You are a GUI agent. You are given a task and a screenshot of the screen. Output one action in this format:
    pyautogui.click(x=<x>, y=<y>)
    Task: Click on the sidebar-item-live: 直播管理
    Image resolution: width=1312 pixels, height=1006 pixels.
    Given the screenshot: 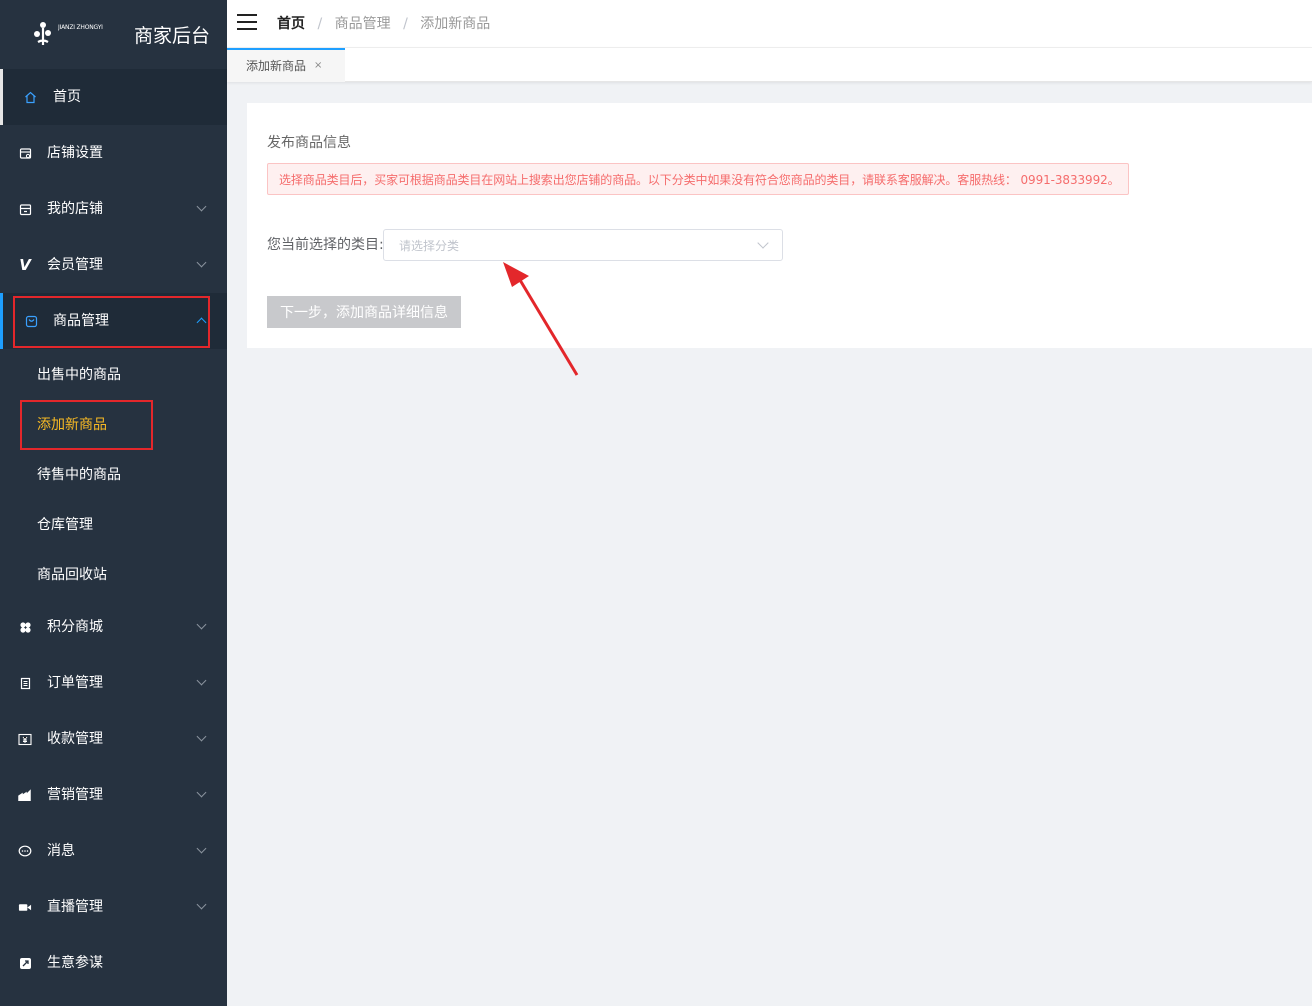 What is the action you would take?
    pyautogui.click(x=113, y=907)
    